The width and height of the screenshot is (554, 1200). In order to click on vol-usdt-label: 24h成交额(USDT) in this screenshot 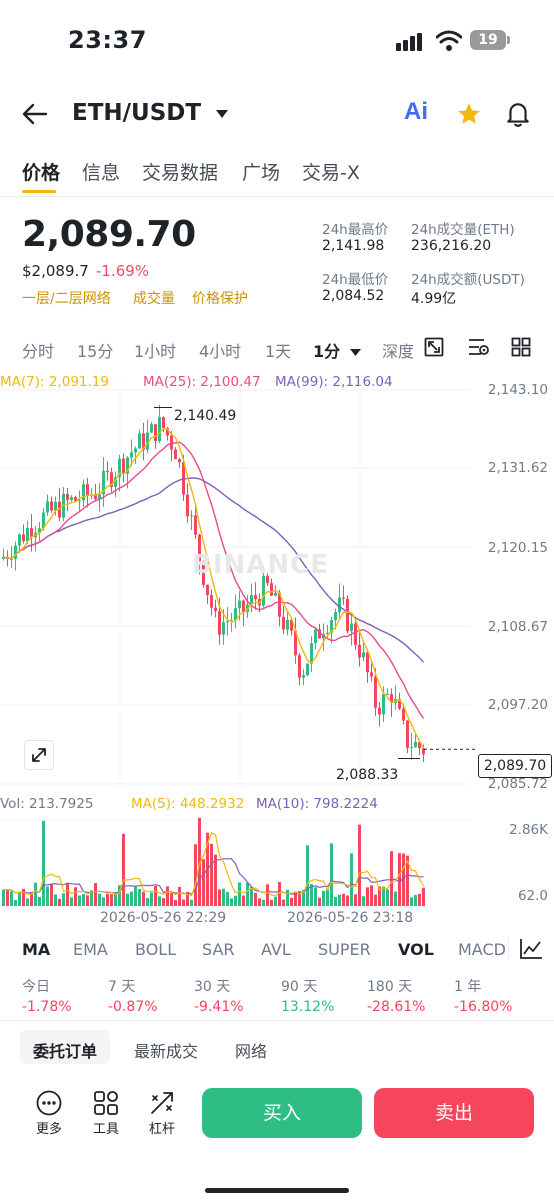, I will do `click(468, 280)`.